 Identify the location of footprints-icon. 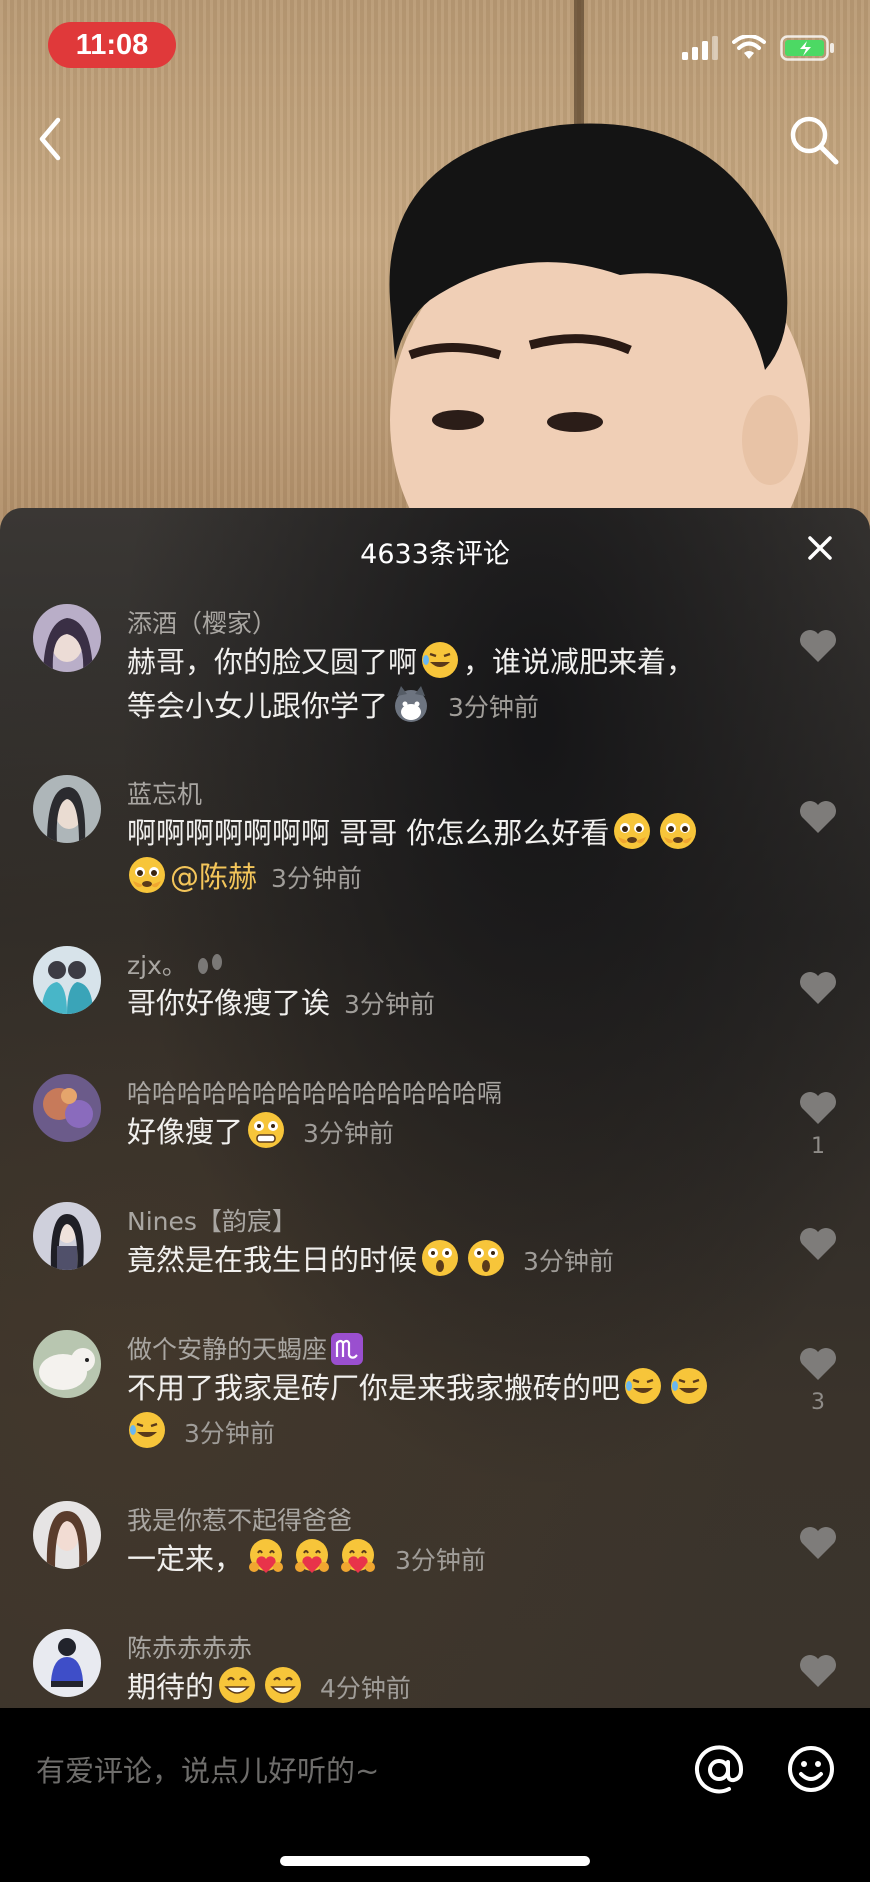
(209, 964).